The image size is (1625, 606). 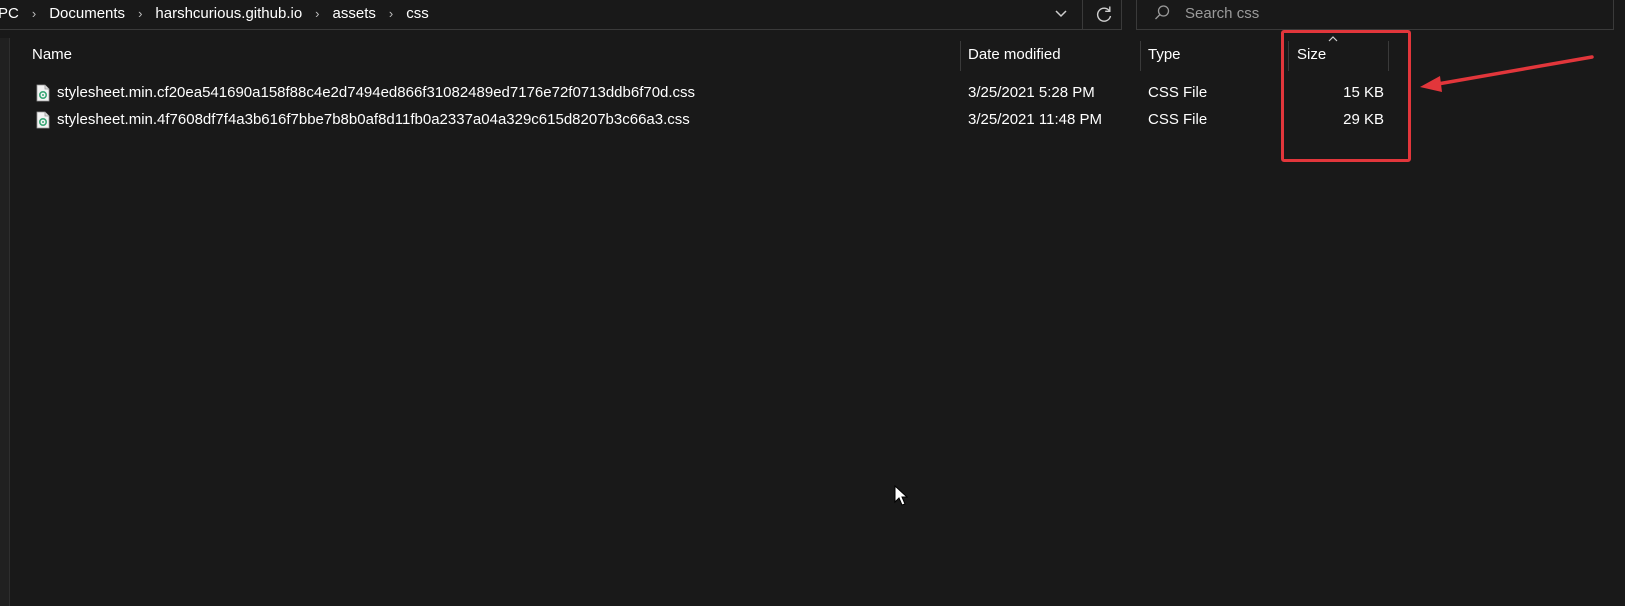 What do you see at coordinates (5, 322) in the screenshot?
I see `navigation-pane` at bounding box center [5, 322].